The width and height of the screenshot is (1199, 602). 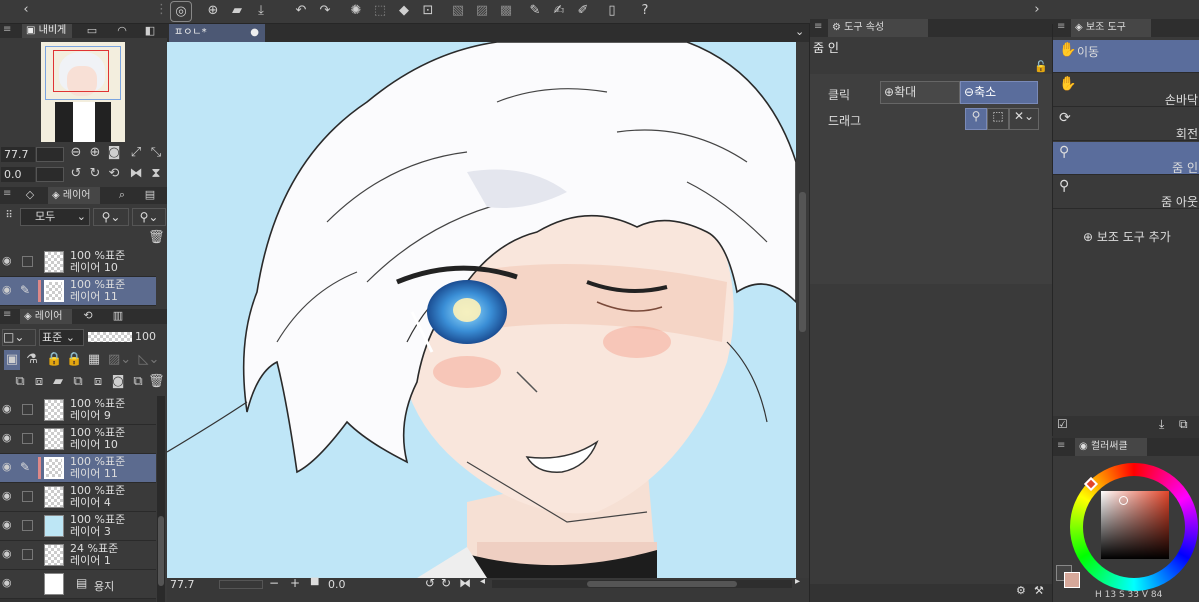 I want to click on checker-lock-icon: ▦, so click(x=94, y=360).